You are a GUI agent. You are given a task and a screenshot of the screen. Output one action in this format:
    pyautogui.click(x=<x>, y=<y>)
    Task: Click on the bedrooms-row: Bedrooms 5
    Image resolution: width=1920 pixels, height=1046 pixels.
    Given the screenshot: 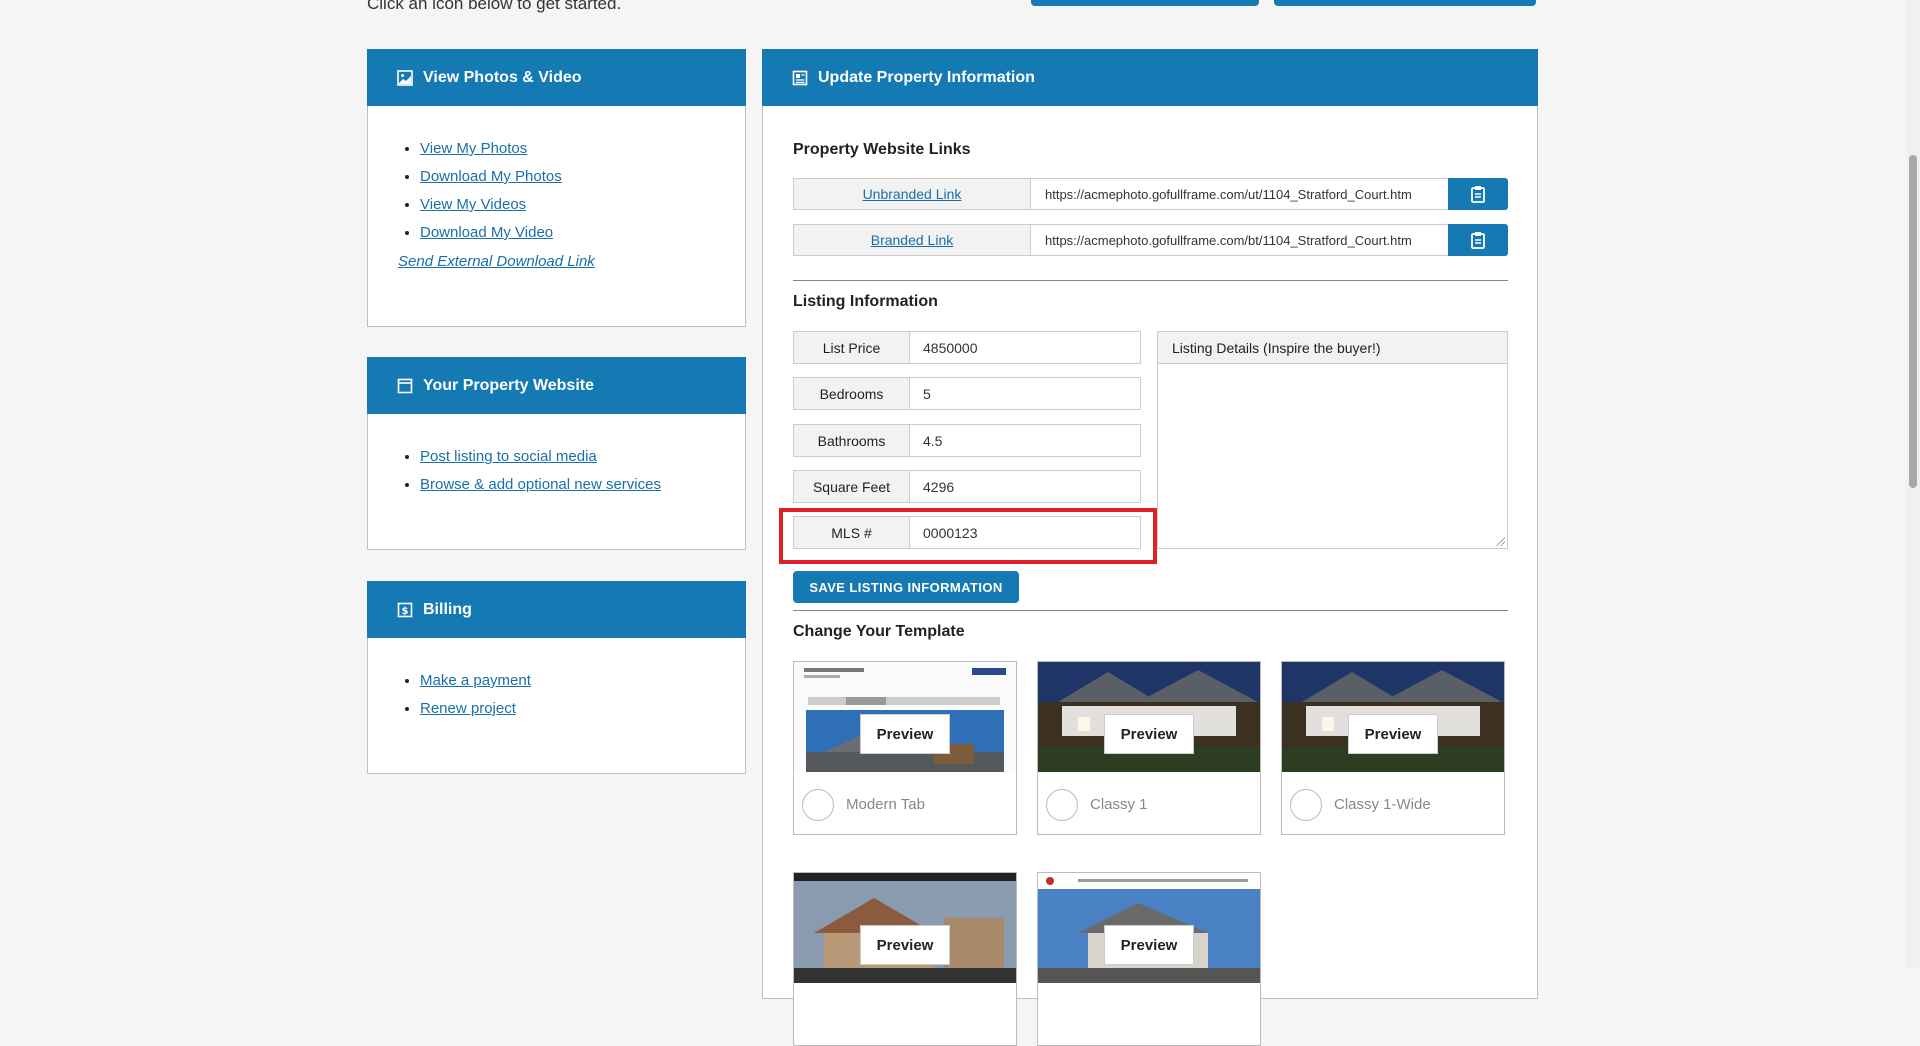 What is the action you would take?
    pyautogui.click(x=967, y=393)
    